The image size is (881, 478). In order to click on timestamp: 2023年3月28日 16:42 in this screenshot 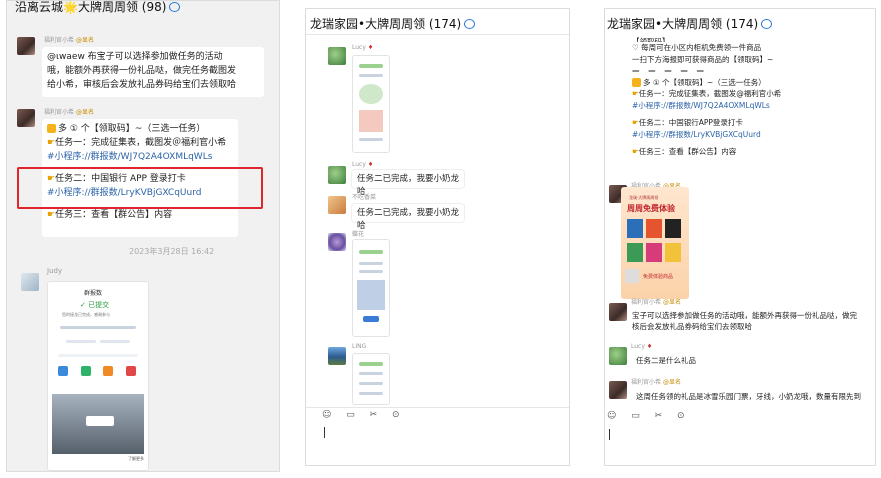, I will do `click(172, 251)`.